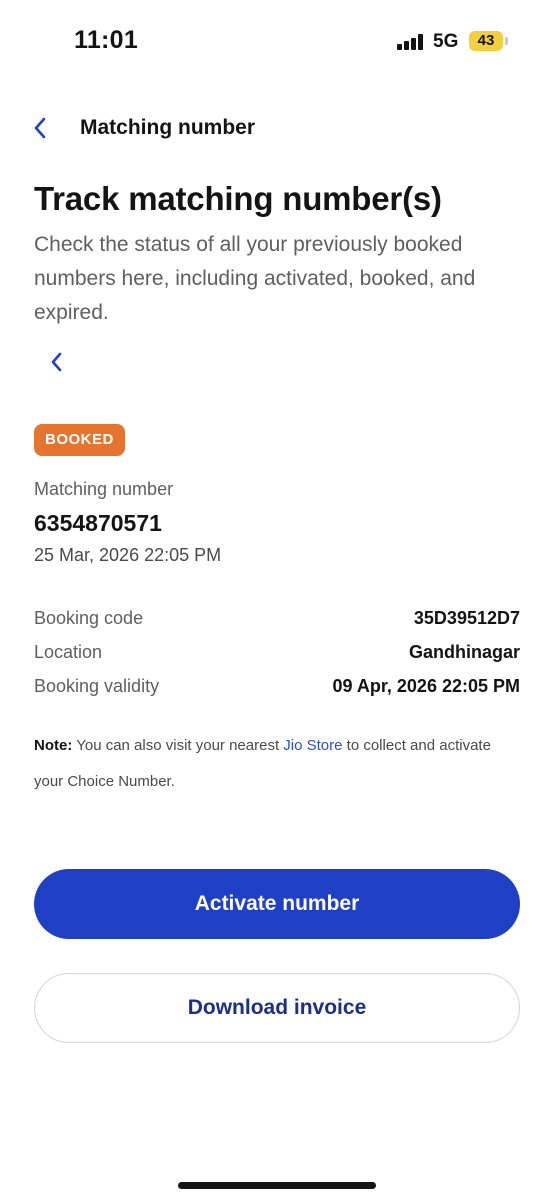 Image resolution: width=554 pixels, height=1200 pixels. I want to click on matching-number-value: 6354870571, so click(98, 523).